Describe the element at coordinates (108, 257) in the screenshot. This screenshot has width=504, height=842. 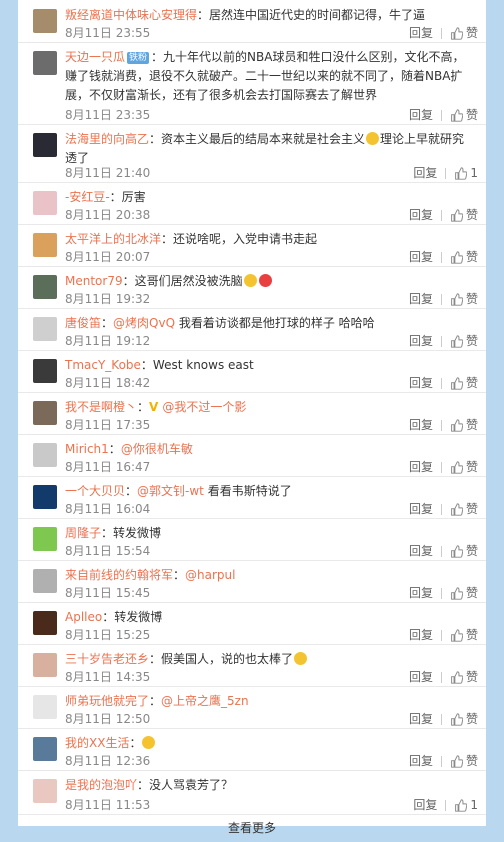
I see `comment-time: 8月11日 20:07` at that location.